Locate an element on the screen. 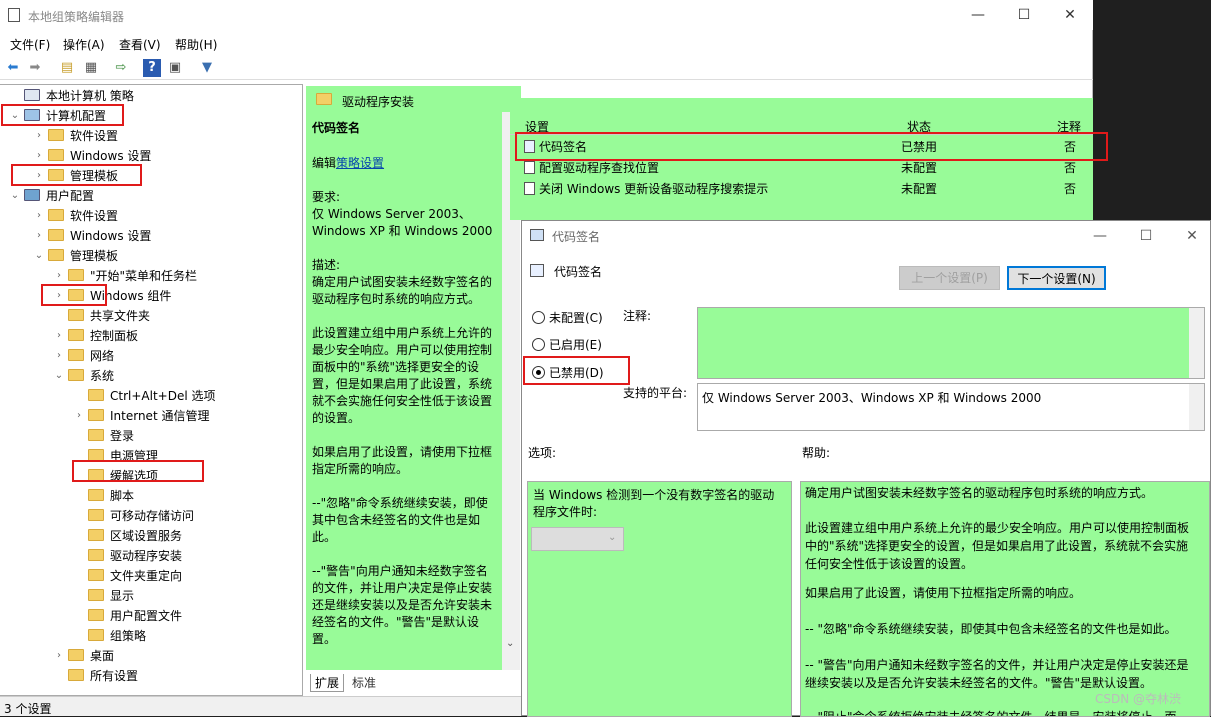 This screenshot has width=1211, height=717. back-arrow-icon: ⬅ is located at coordinates (13, 68).